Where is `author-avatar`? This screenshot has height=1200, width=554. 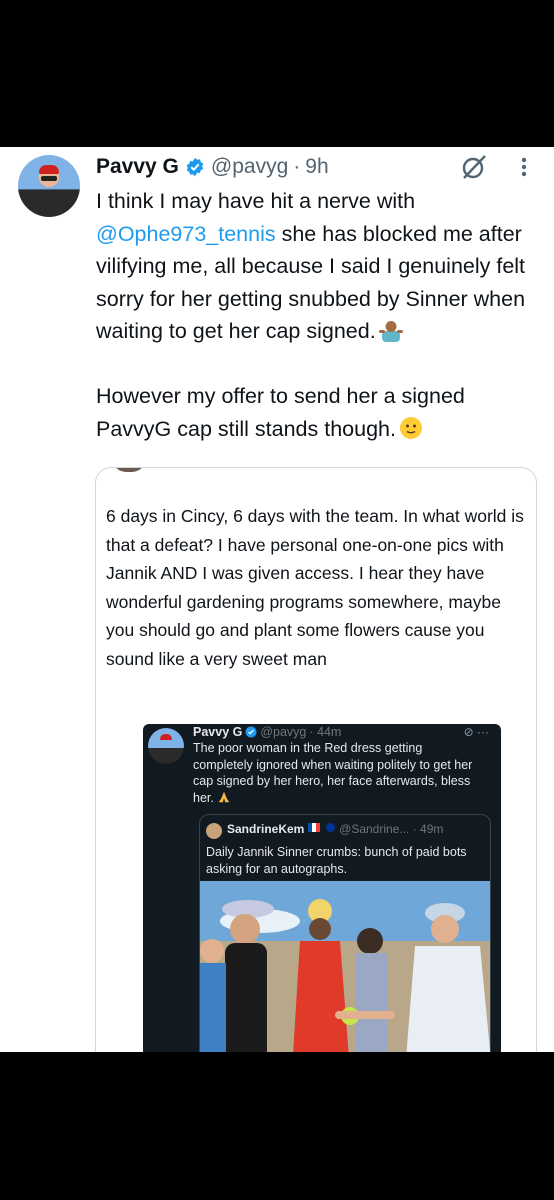
author-avatar is located at coordinates (49, 186).